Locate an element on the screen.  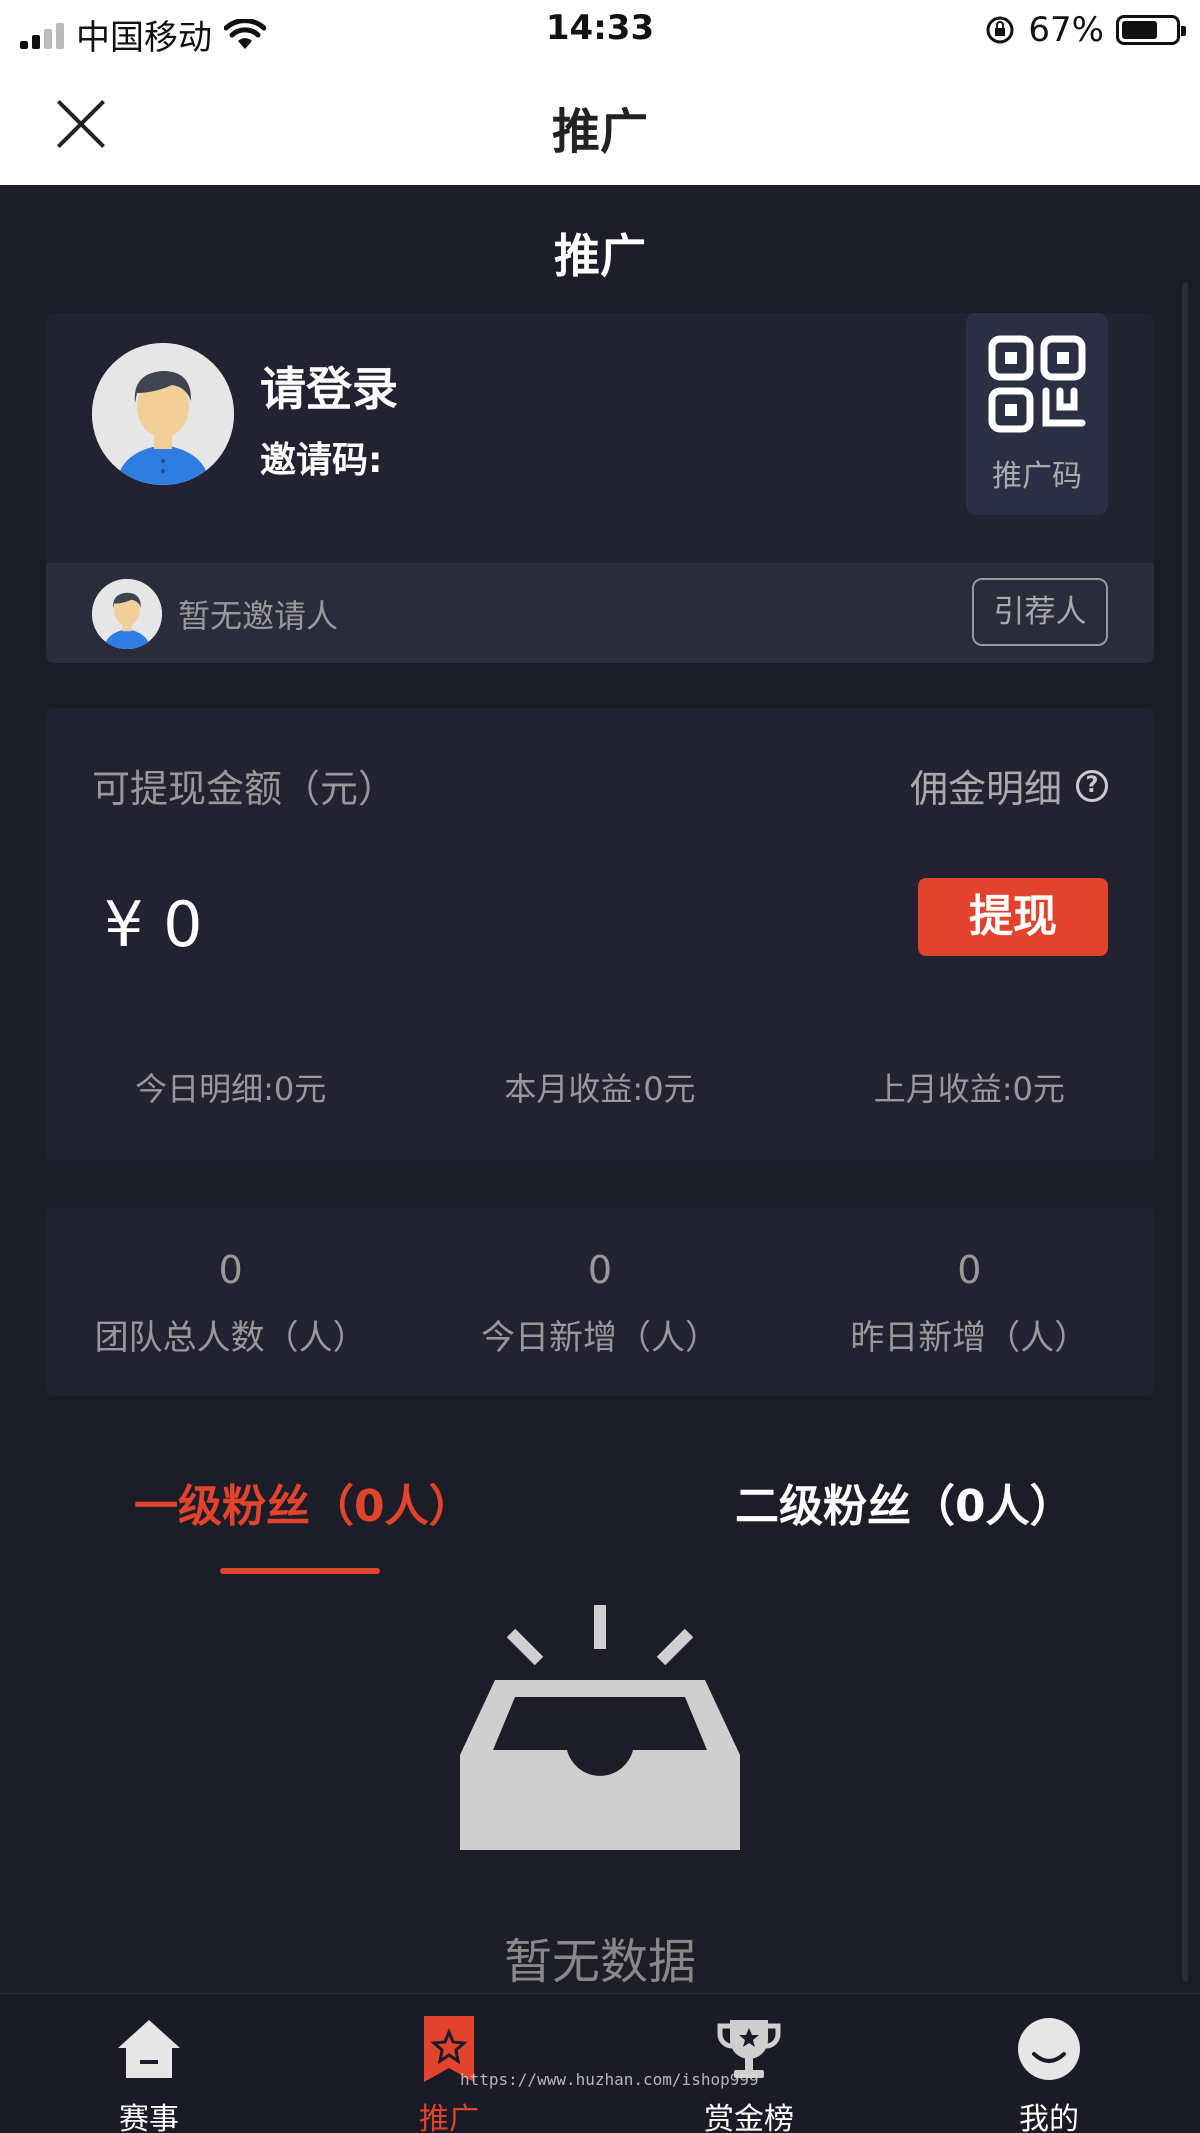
balance-amount: ¥ 0 is located at coordinates (153, 924).